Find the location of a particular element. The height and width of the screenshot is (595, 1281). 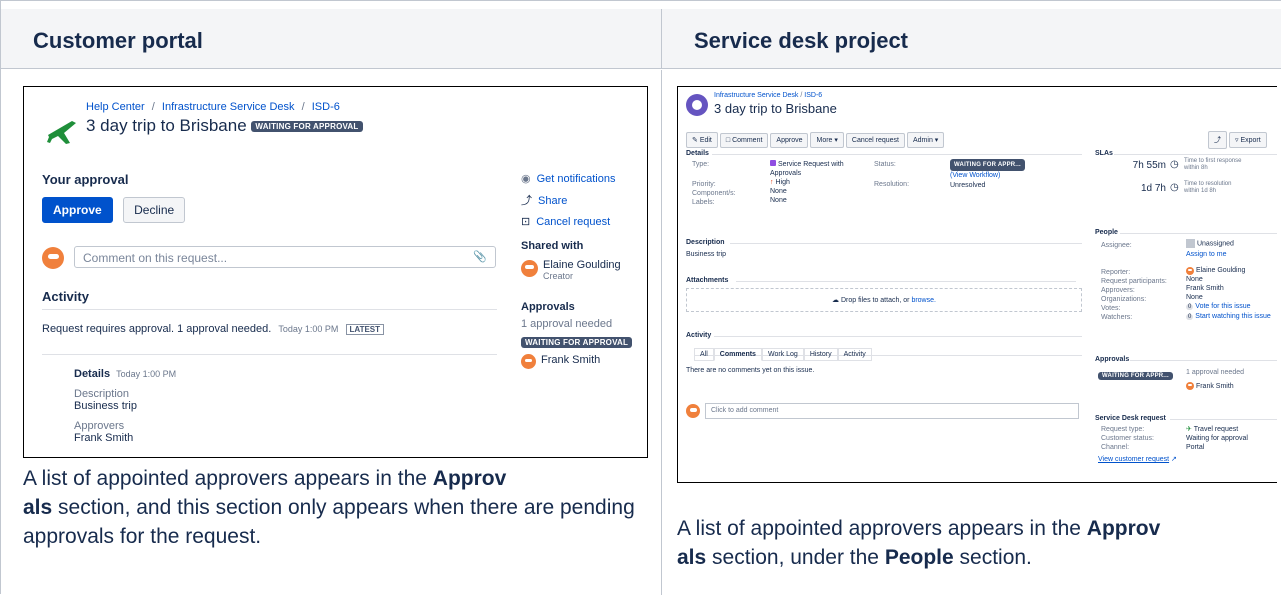

view-workflow-link: (View Workflow) is located at coordinates (975, 175).